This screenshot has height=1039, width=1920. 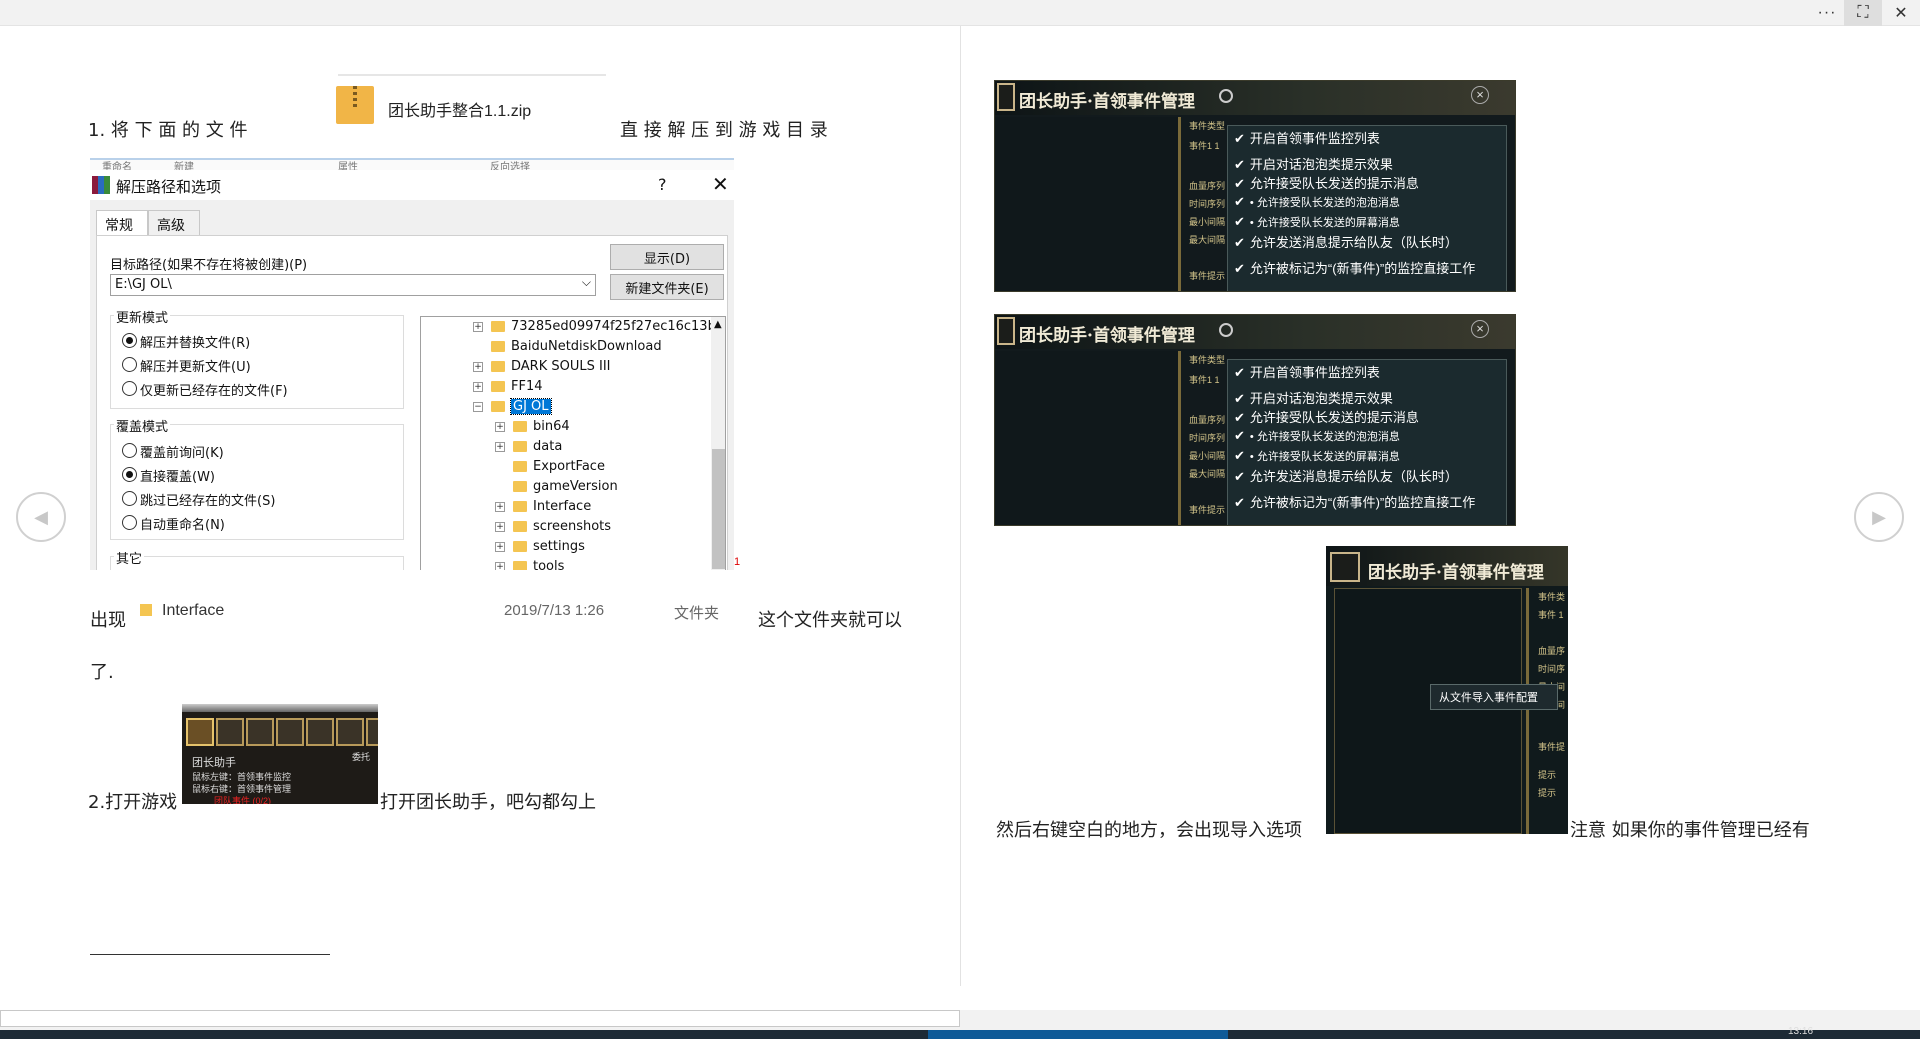 What do you see at coordinates (1879, 517) in the screenshot?
I see `next-page-button: ▶` at bounding box center [1879, 517].